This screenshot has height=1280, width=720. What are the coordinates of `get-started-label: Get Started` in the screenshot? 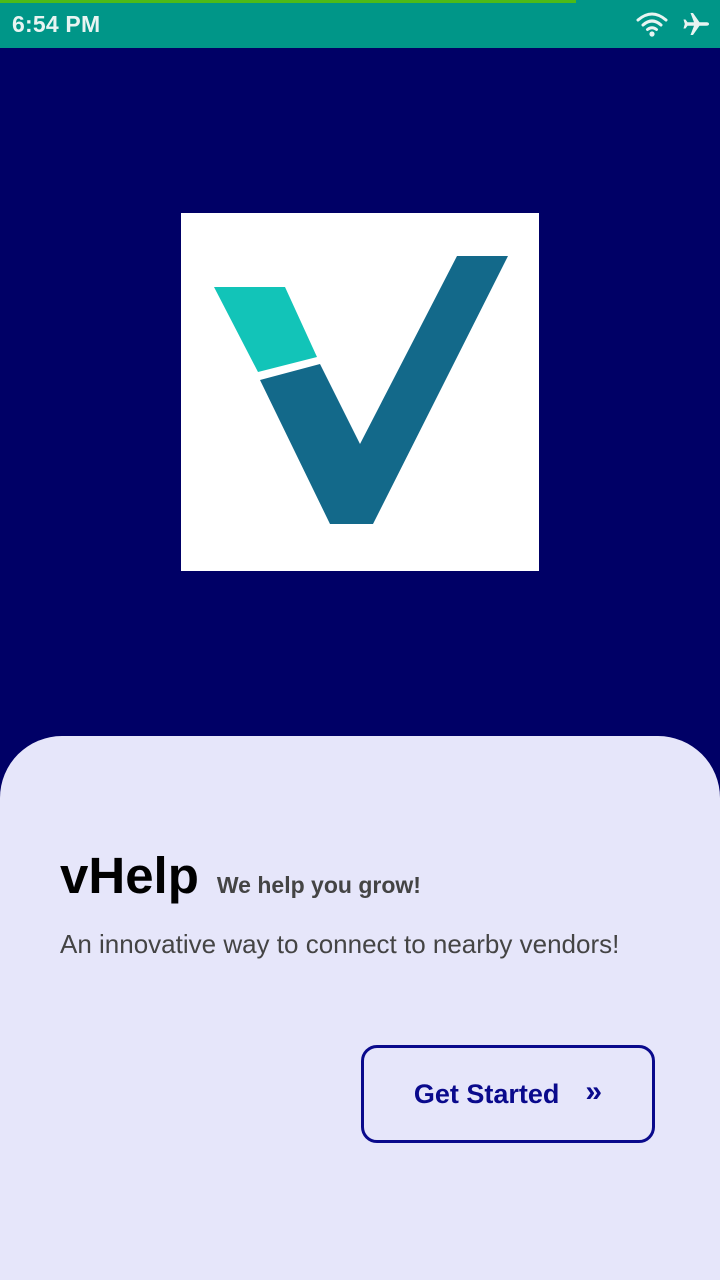 It's located at (486, 1093).